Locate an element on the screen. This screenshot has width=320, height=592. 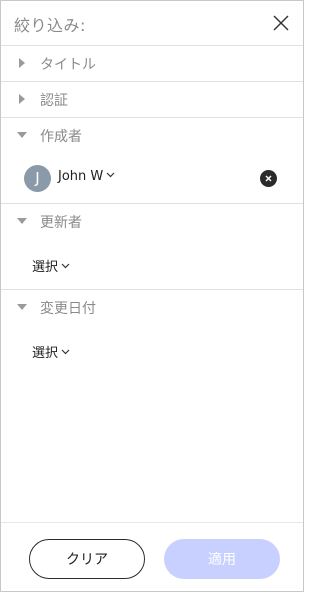
filter-footer: クリア 適用 is located at coordinates (152, 556).